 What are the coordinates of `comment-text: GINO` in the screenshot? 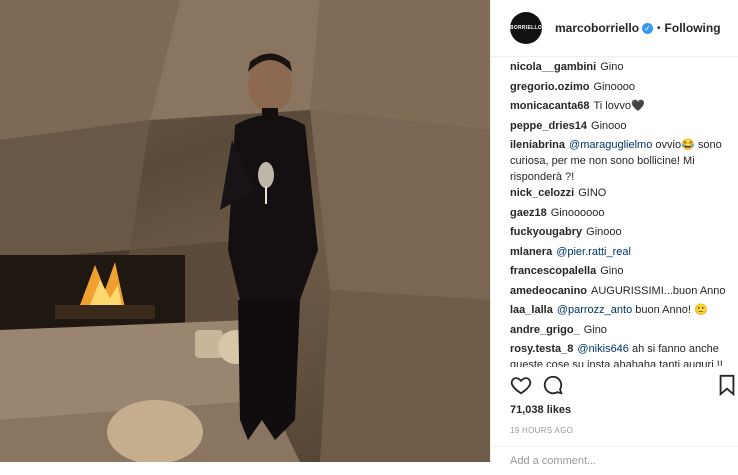 It's located at (592, 193).